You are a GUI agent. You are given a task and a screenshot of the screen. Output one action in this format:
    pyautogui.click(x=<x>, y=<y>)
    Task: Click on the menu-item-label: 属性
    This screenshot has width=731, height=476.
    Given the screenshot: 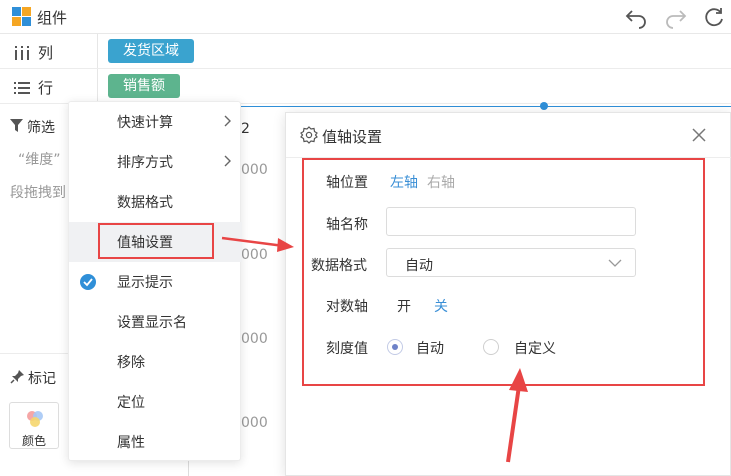 What is the action you would take?
    pyautogui.click(x=131, y=443)
    